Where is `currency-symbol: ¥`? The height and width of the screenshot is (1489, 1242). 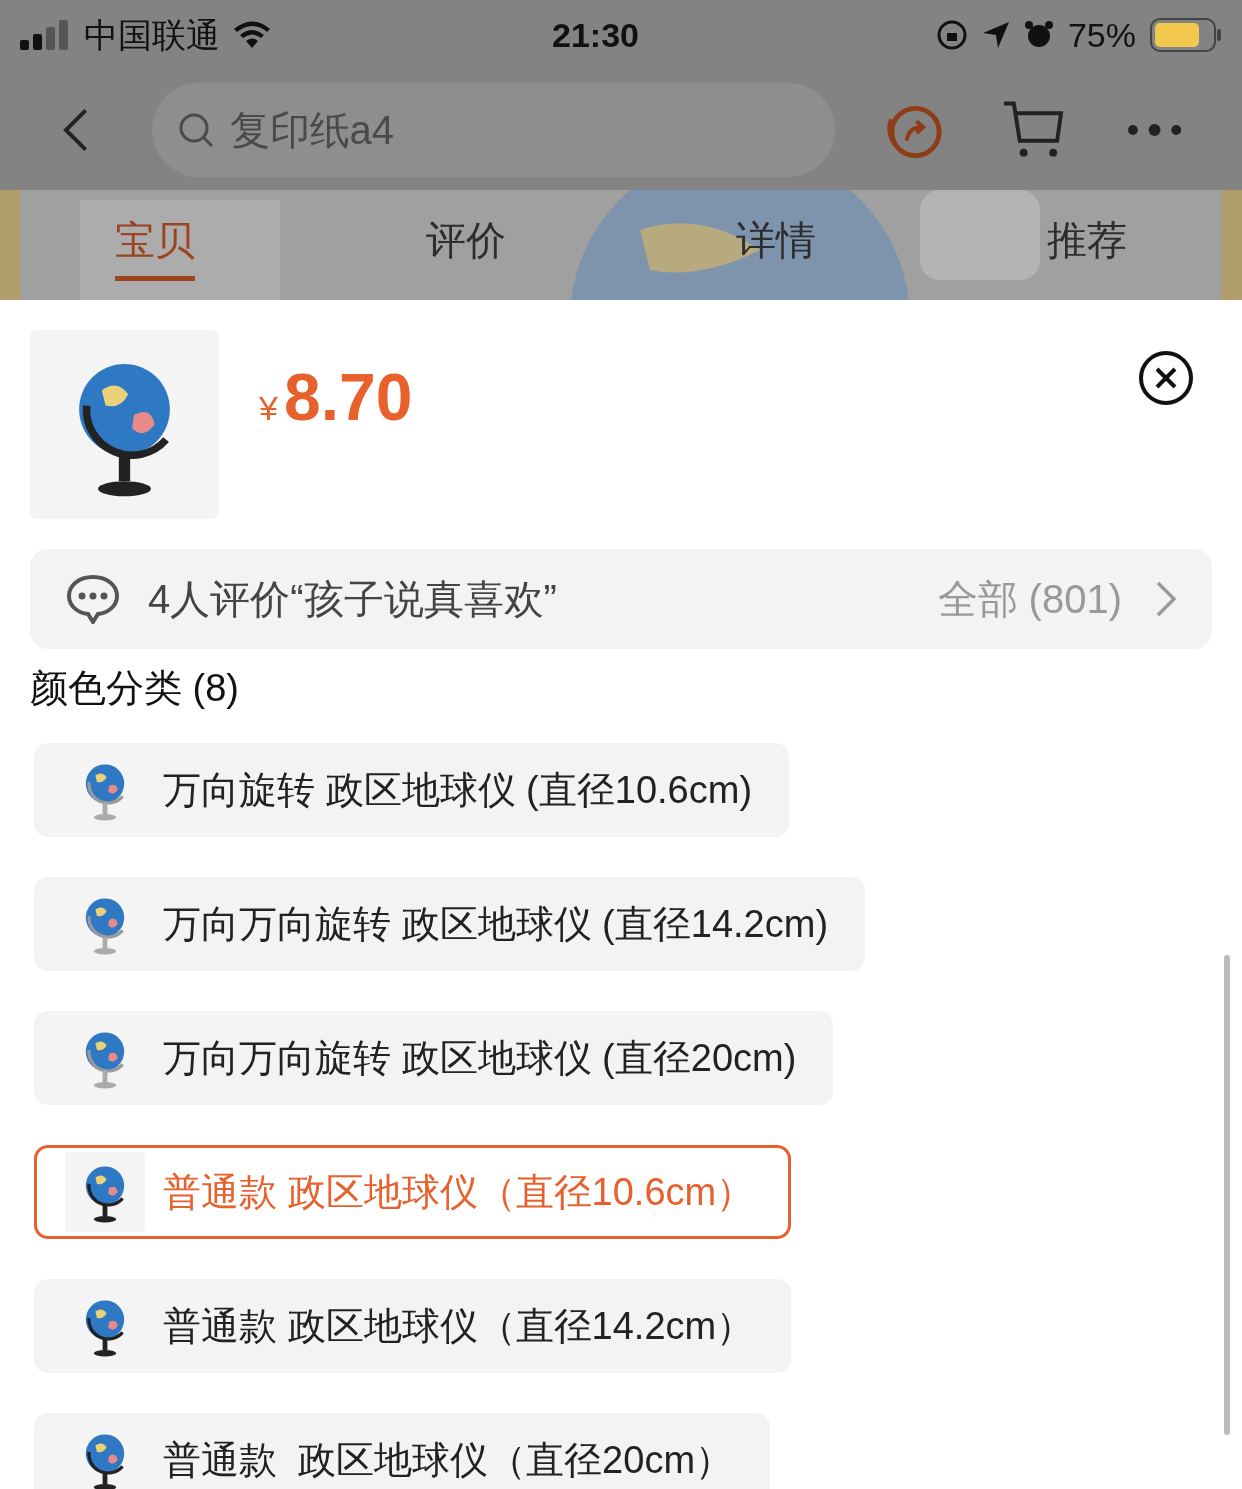
currency-symbol: ¥ is located at coordinates (268, 408).